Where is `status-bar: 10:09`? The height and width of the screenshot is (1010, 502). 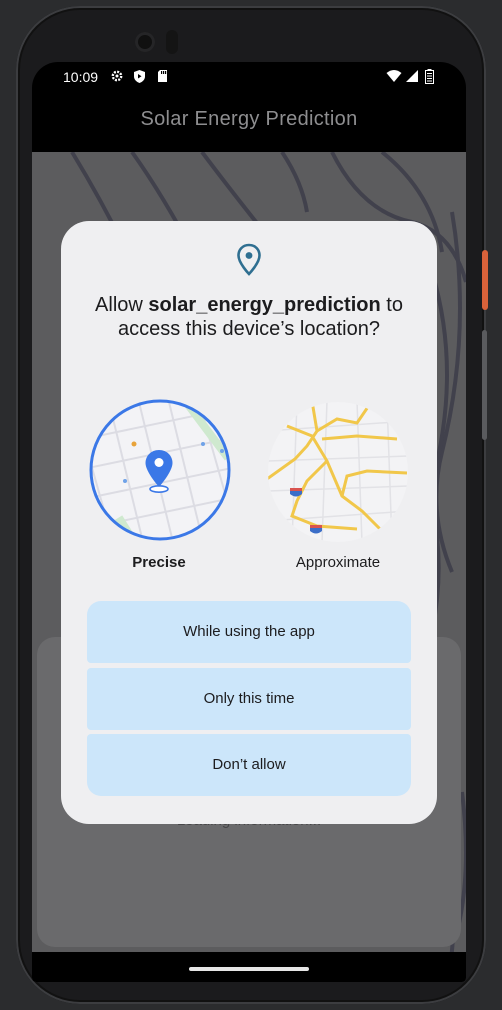 status-bar: 10:09 is located at coordinates (249, 77).